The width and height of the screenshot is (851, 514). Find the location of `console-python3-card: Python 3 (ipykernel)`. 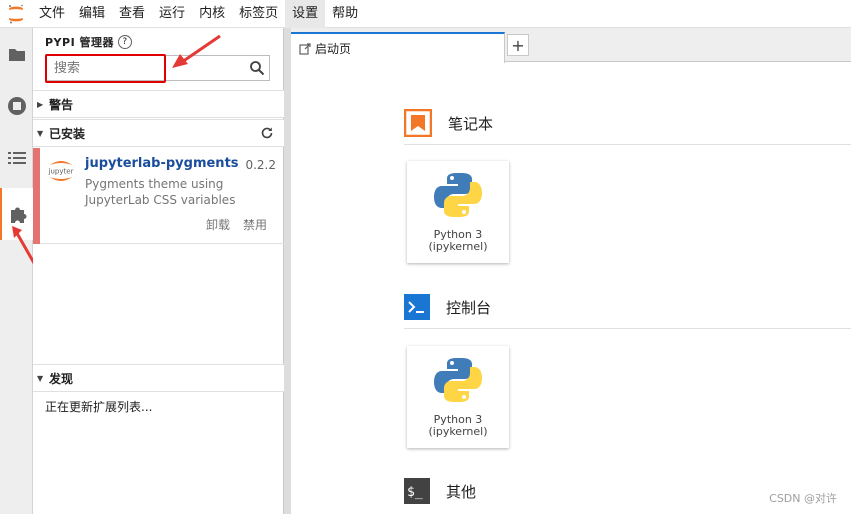

console-python3-card: Python 3 (ipykernel) is located at coordinates (458, 397).